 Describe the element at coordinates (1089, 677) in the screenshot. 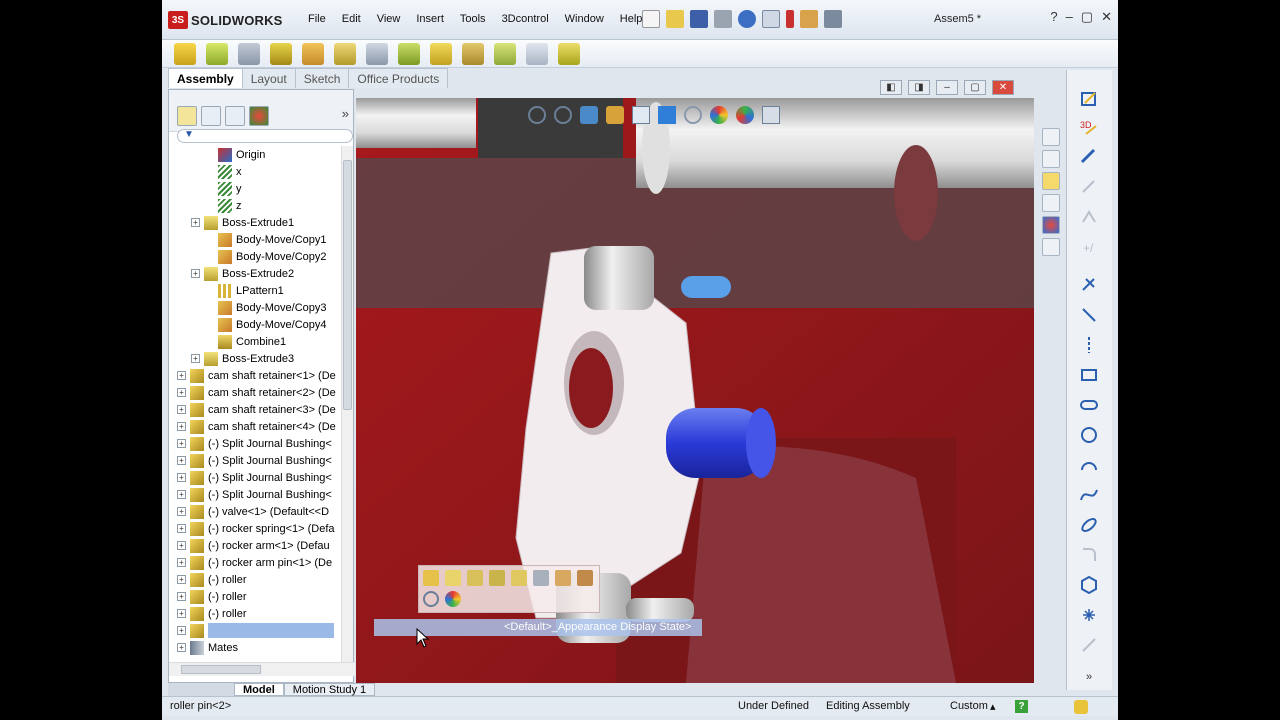

I see `more-tools-icon: »` at that location.